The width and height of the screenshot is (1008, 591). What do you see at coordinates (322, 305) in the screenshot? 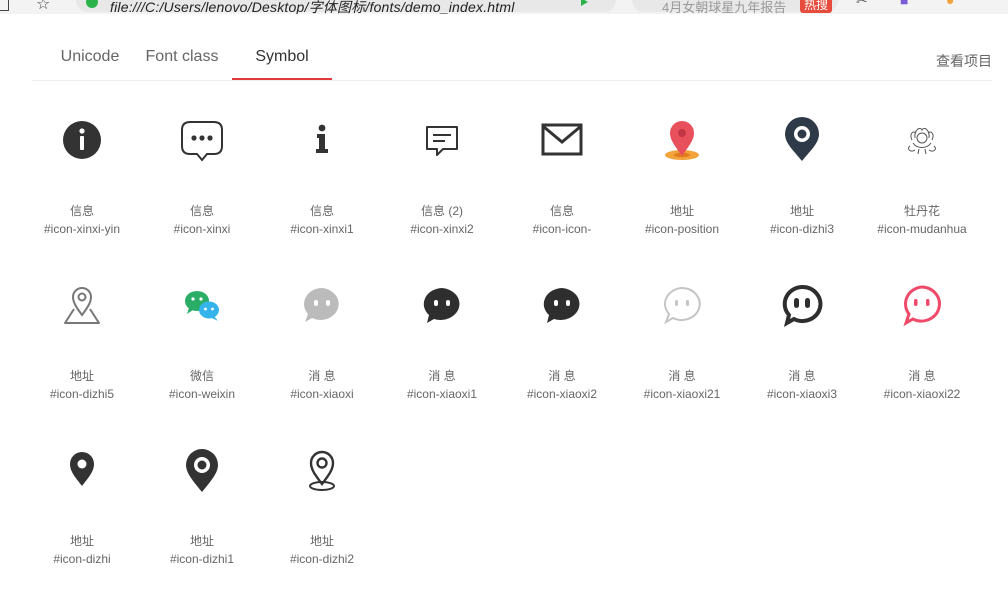
I see `chat-bubble-light-icon` at bounding box center [322, 305].